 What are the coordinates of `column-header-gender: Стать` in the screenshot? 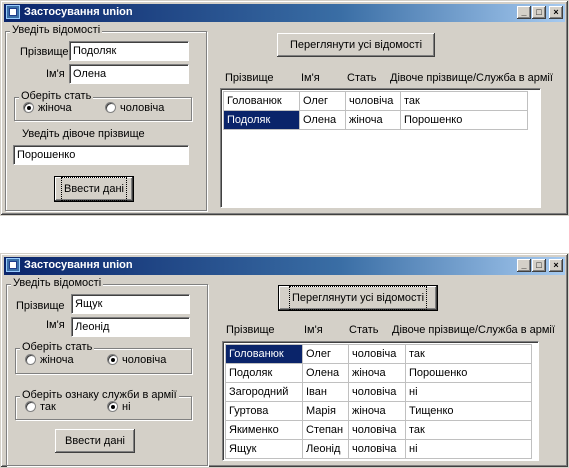 It's located at (364, 330).